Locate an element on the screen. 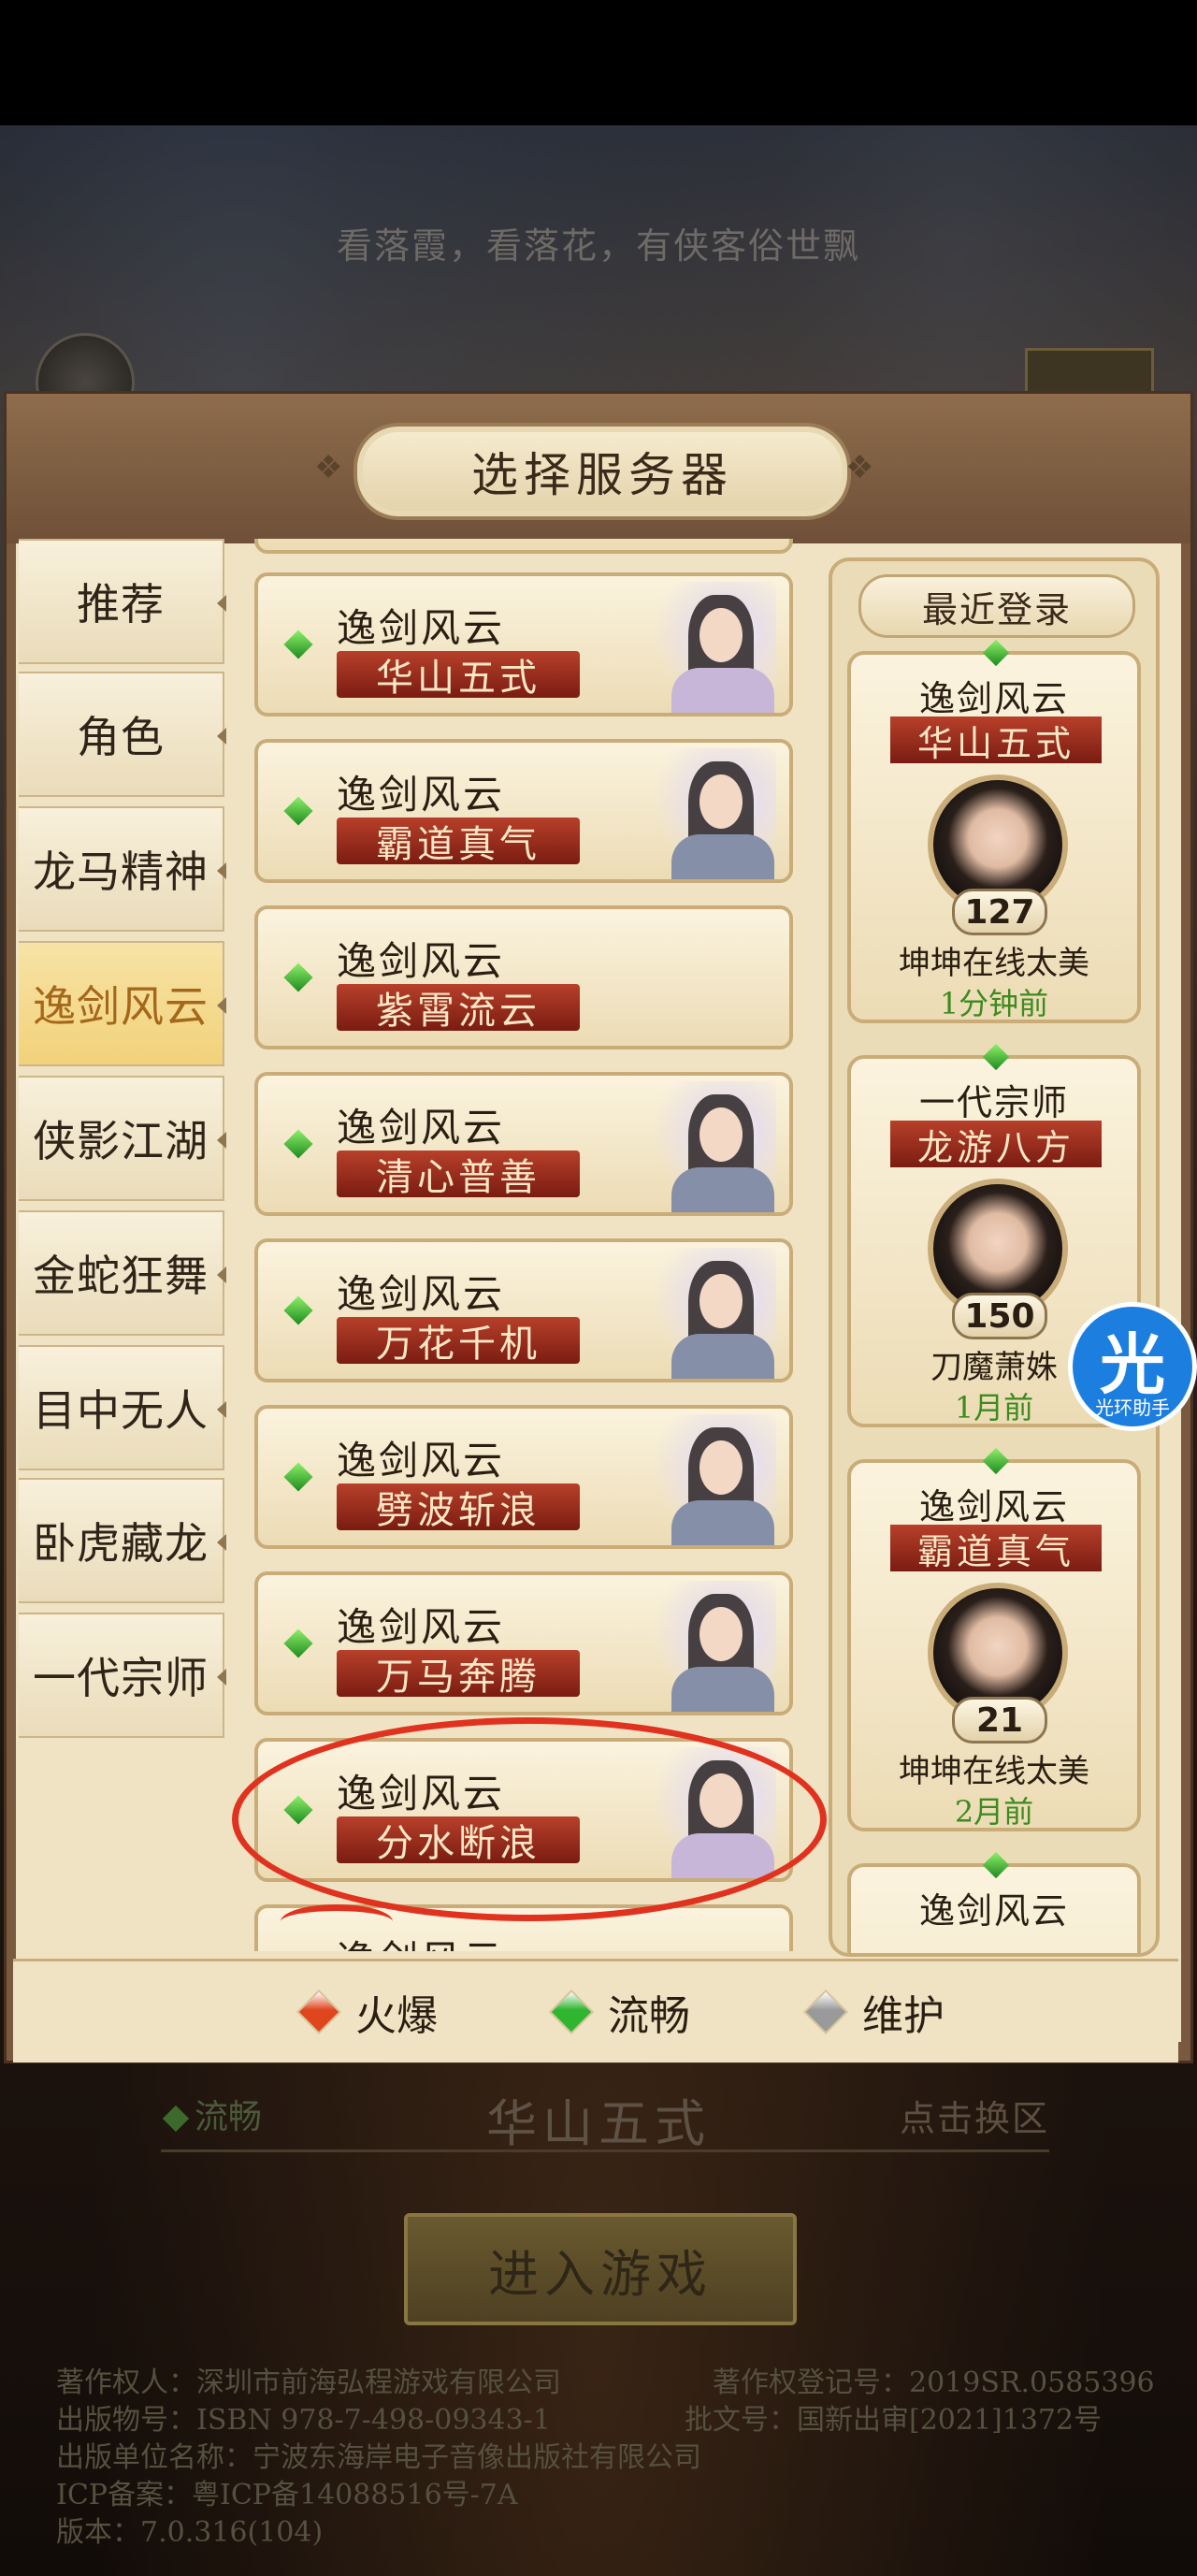  copyright-reg-number: 著作权登记号：2019SR.0585396 is located at coordinates (934, 2382).